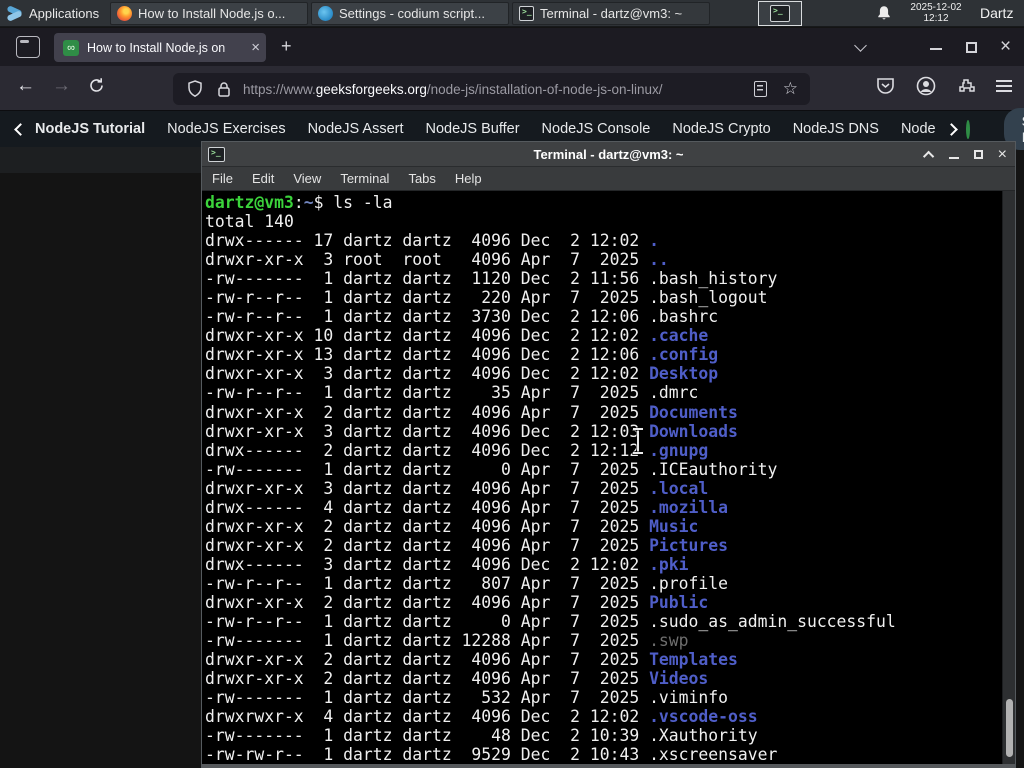 The image size is (1024, 768). I want to click on site-nav-item: NodeJS Console, so click(596, 129).